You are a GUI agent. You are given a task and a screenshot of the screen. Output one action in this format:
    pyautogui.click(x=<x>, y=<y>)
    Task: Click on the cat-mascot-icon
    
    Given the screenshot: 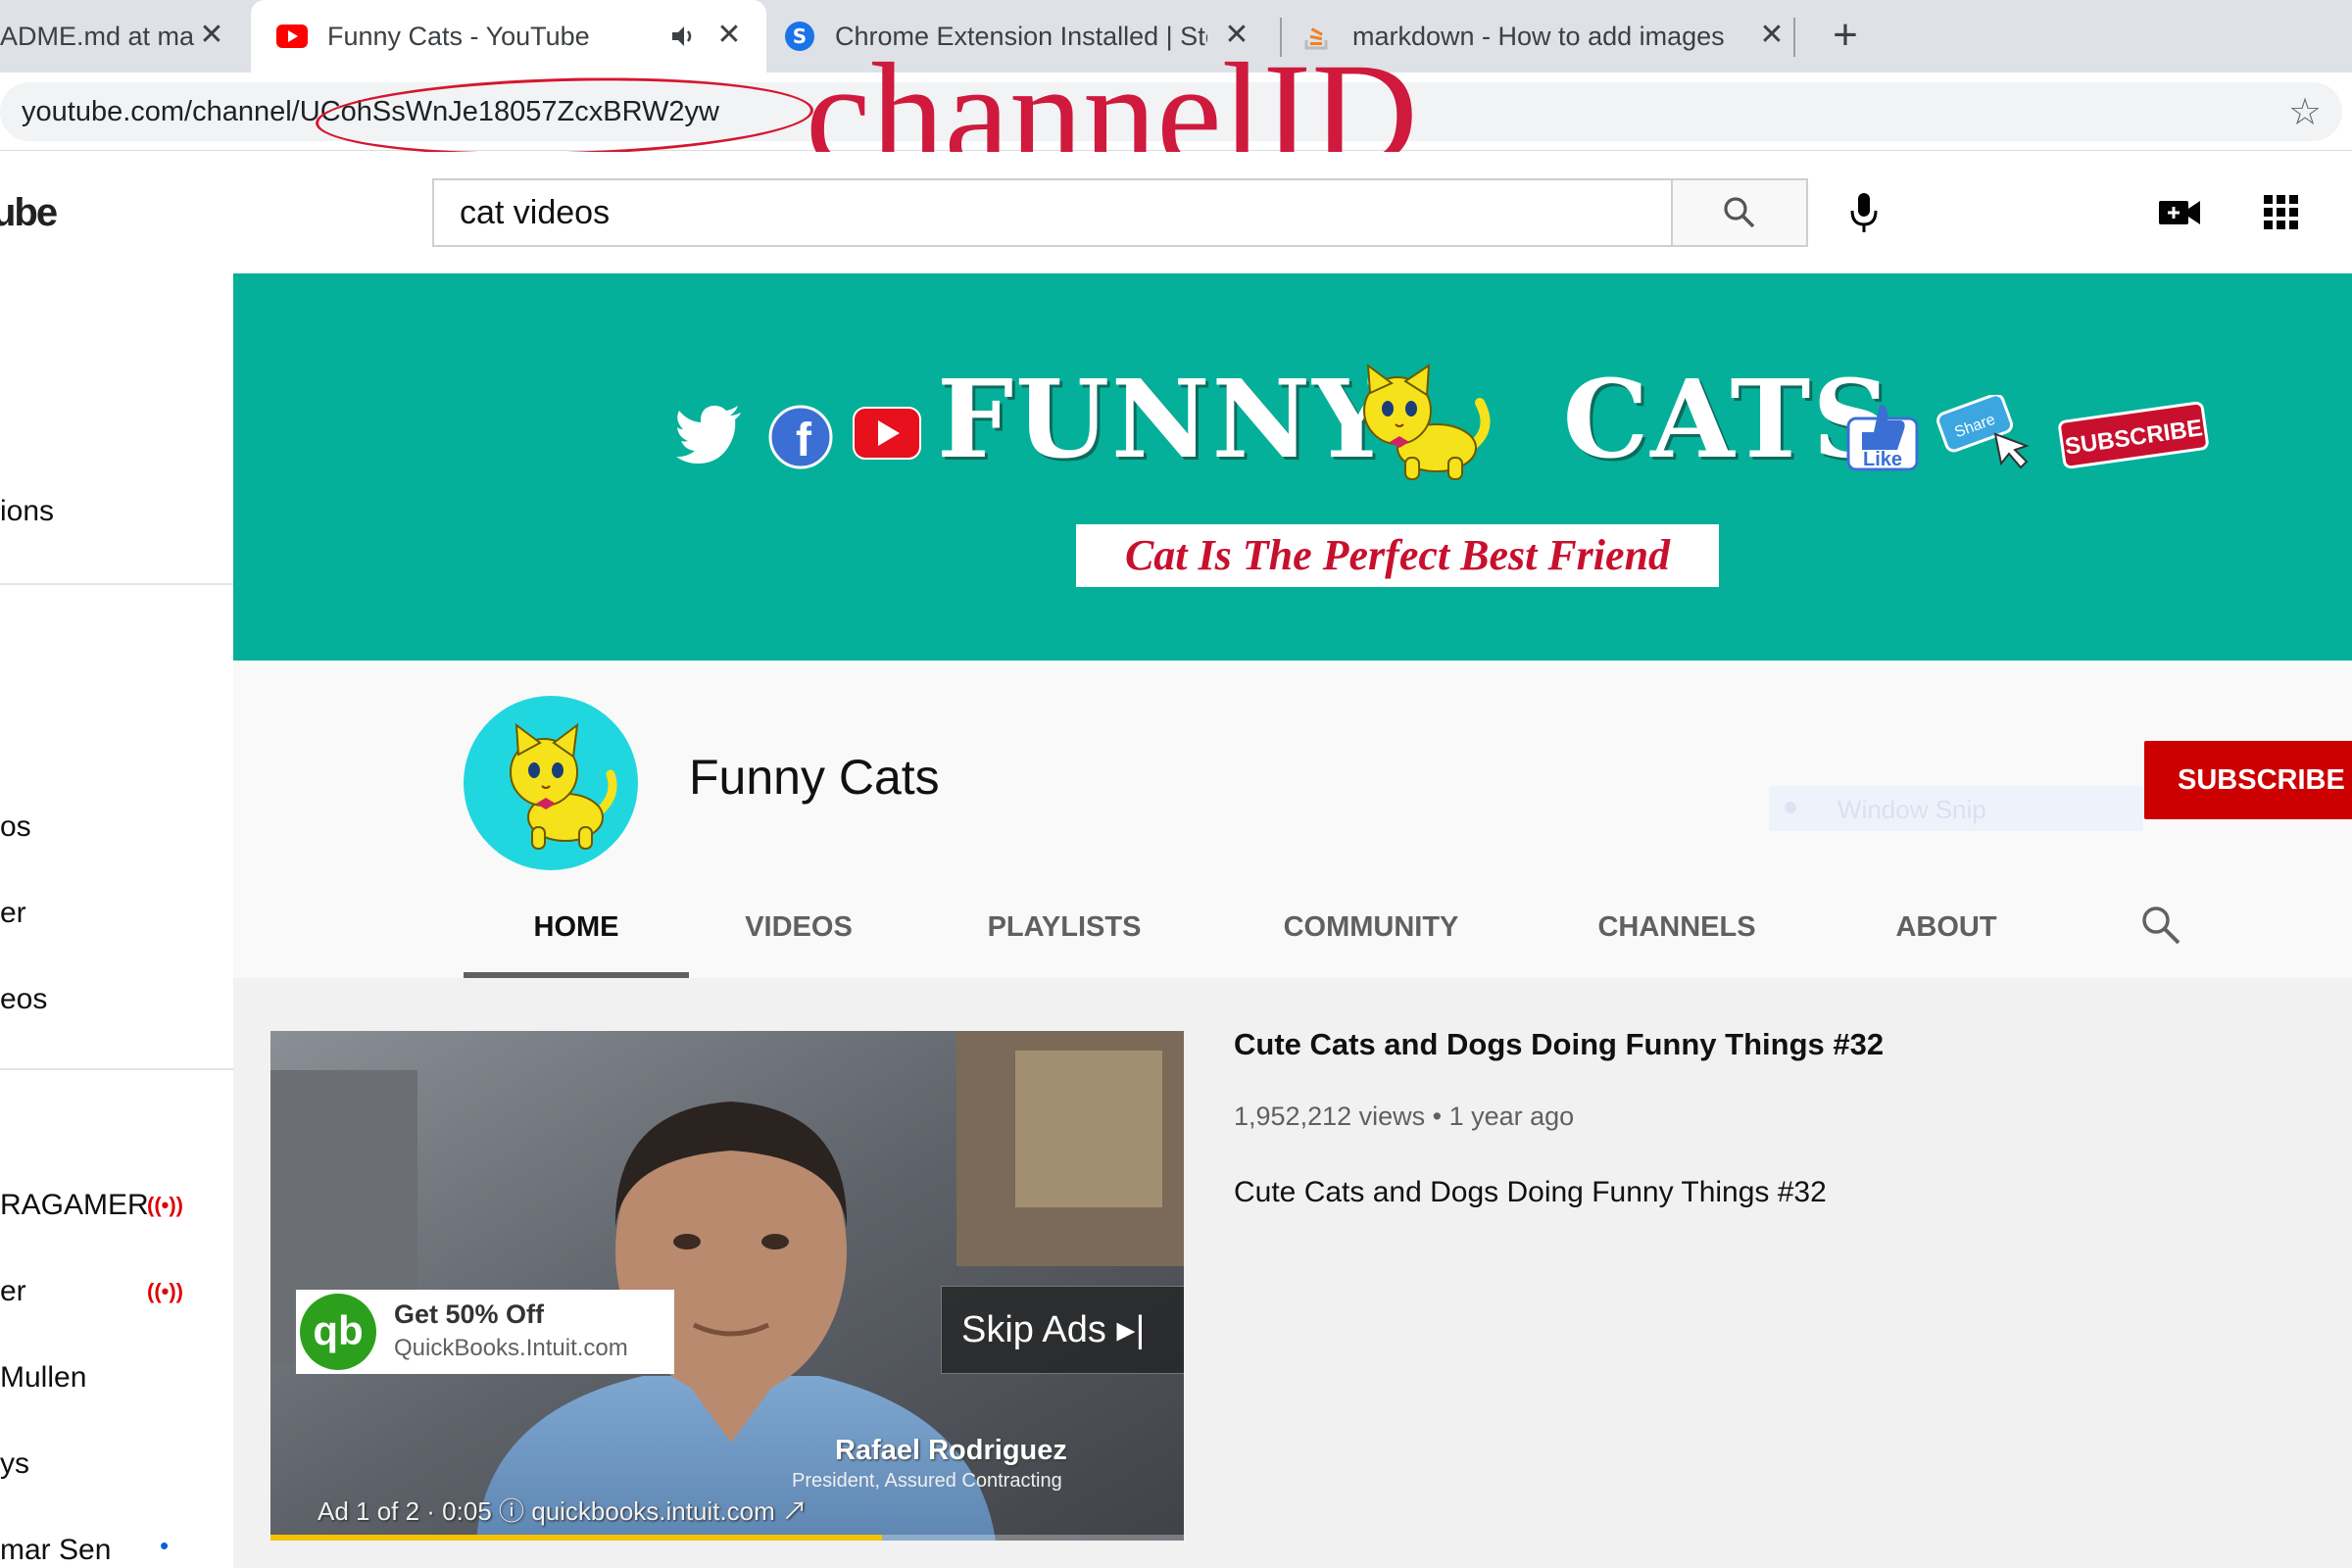 What is the action you would take?
    pyautogui.click(x=1423, y=422)
    